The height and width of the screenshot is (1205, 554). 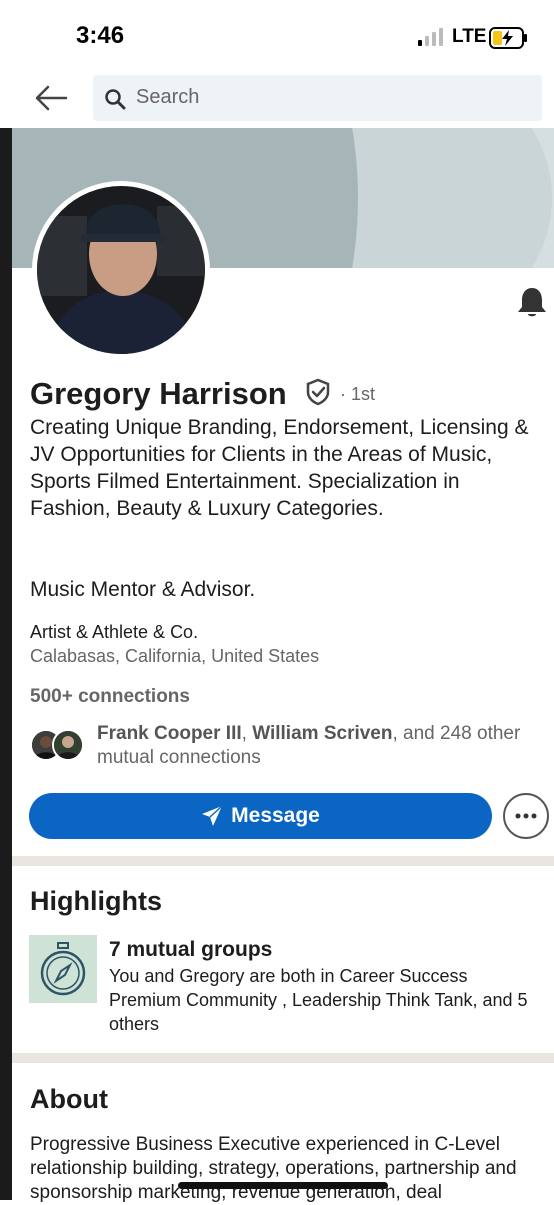 What do you see at coordinates (69, 1099) in the screenshot?
I see `about-title: About` at bounding box center [69, 1099].